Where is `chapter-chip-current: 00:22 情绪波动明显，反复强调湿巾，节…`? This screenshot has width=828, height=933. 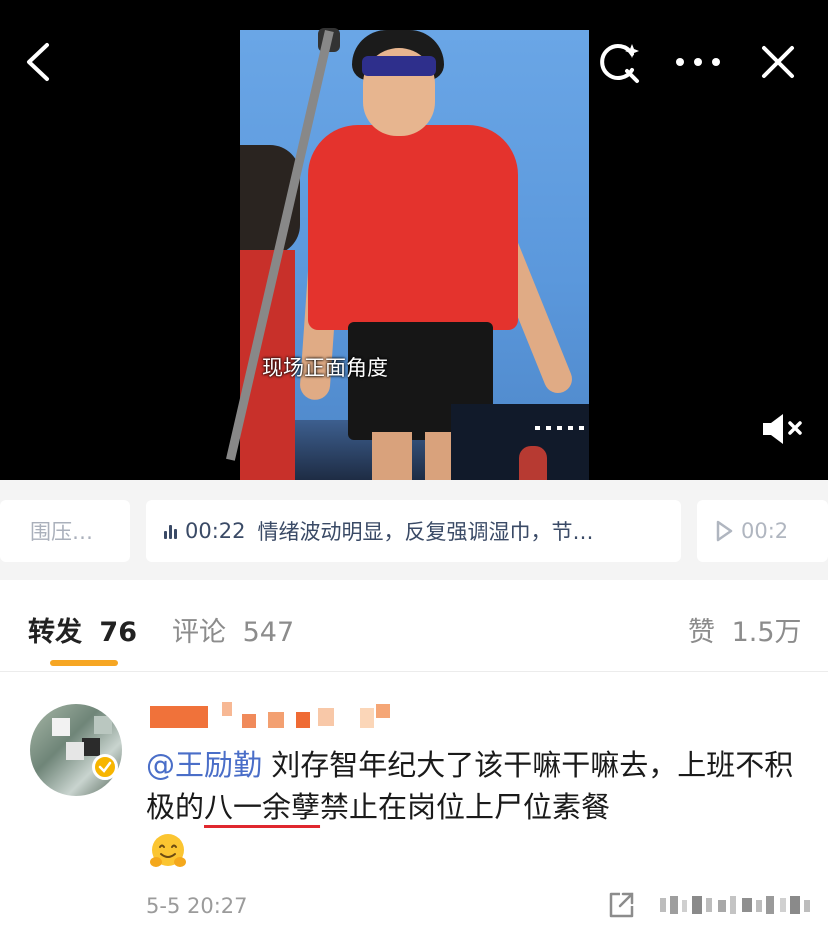 chapter-chip-current: 00:22 情绪波动明显，反复强调湿巾，节… is located at coordinates (413, 531).